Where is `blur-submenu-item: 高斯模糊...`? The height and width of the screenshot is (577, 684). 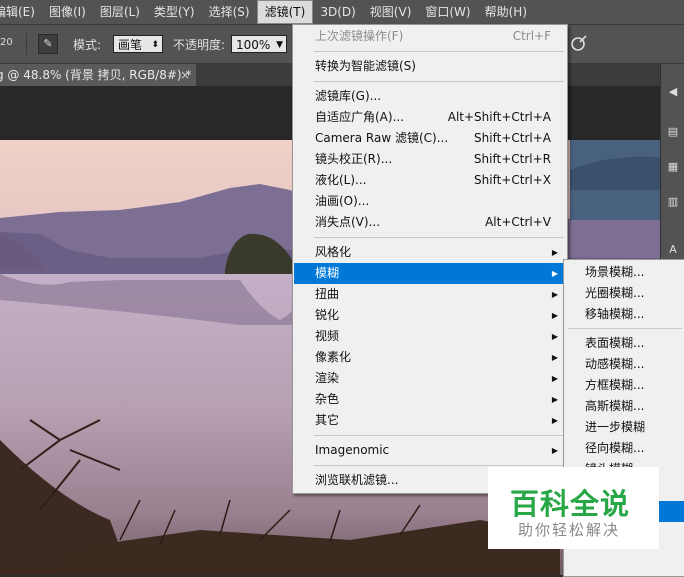
blur-submenu-item: 高斯模糊... is located at coordinates (624, 406).